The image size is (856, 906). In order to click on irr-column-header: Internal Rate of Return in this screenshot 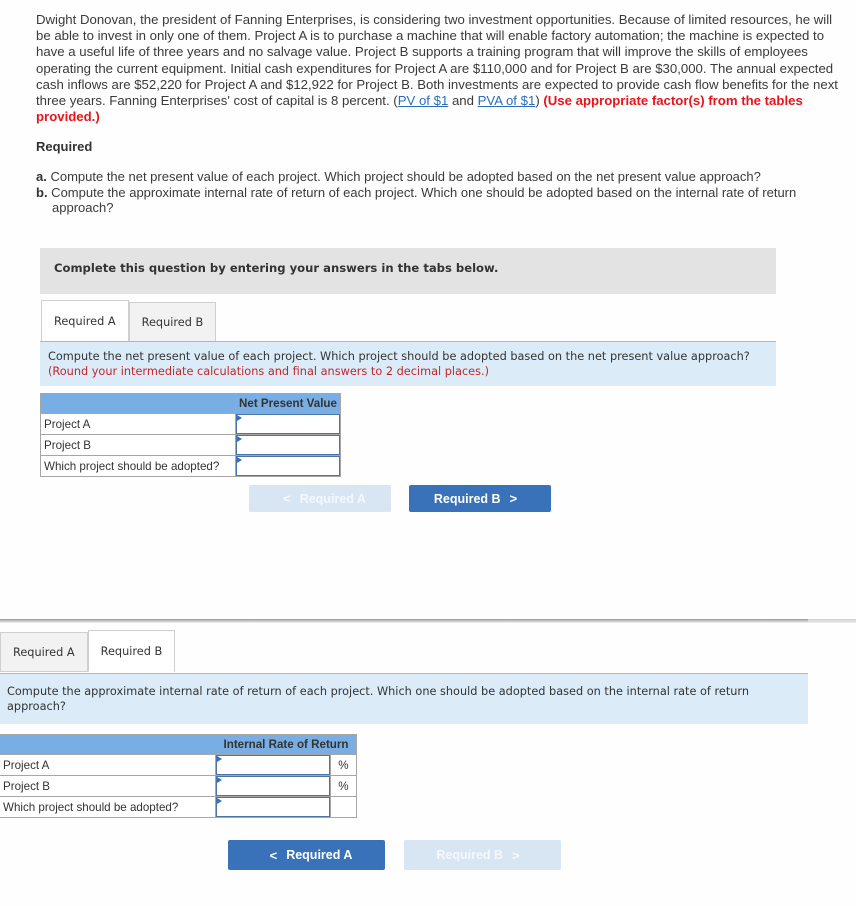, I will do `click(286, 744)`.